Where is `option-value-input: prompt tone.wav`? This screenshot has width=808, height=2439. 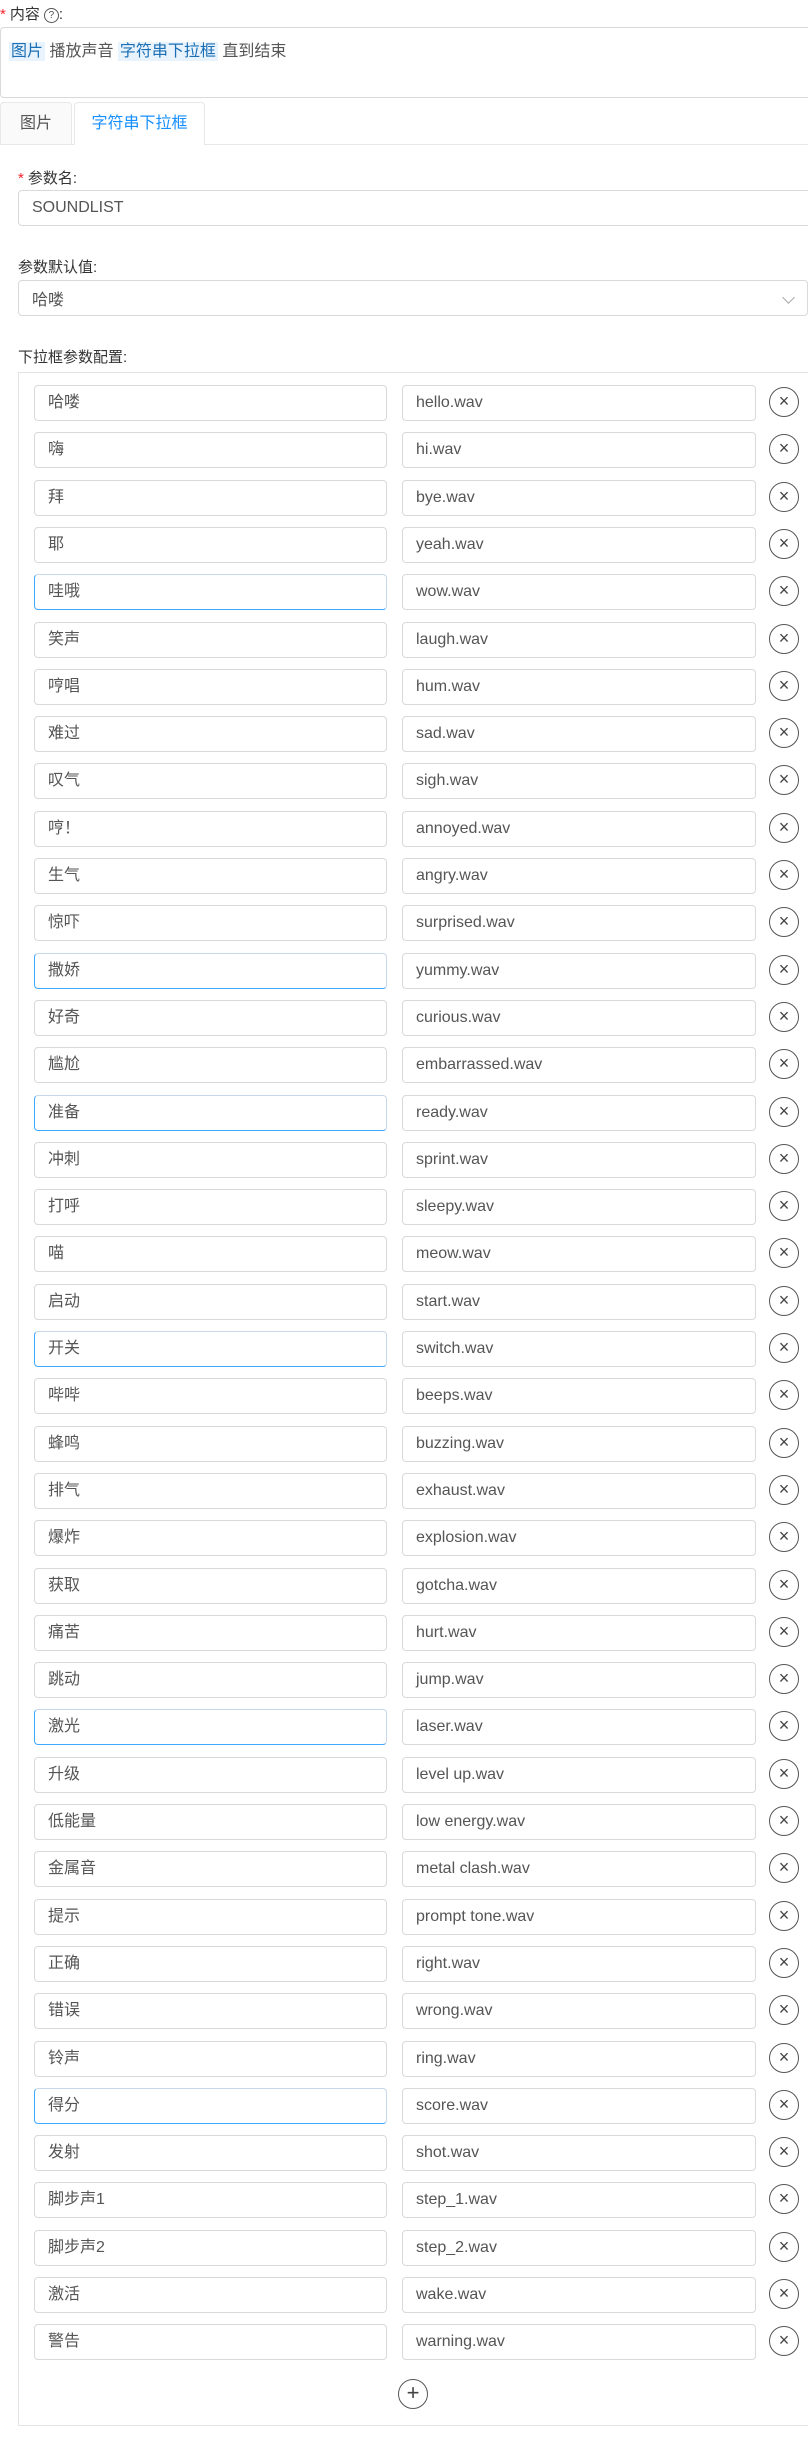 option-value-input: prompt tone.wav is located at coordinates (579, 1916).